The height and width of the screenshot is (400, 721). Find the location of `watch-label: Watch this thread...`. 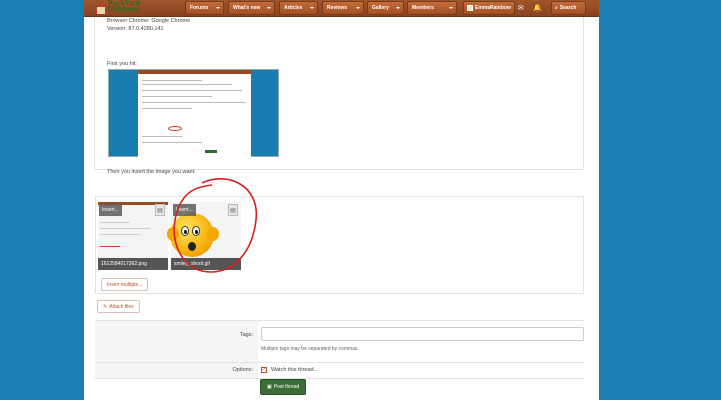

watch-label: Watch this thread... is located at coordinates (295, 370).